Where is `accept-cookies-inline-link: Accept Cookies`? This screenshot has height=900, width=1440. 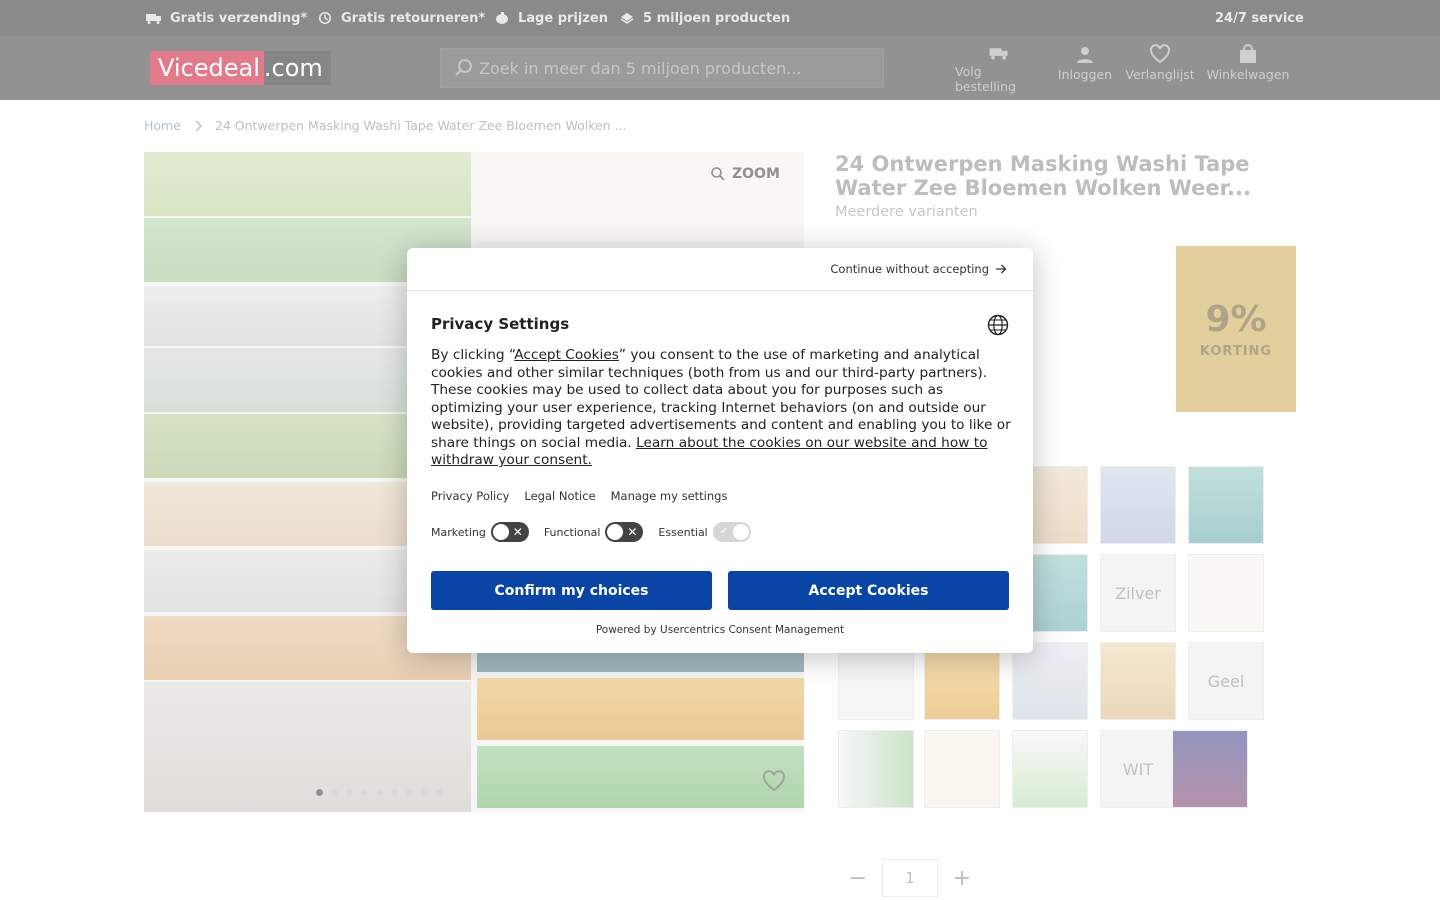
accept-cookies-inline-link: Accept Cookies is located at coordinates (566, 355).